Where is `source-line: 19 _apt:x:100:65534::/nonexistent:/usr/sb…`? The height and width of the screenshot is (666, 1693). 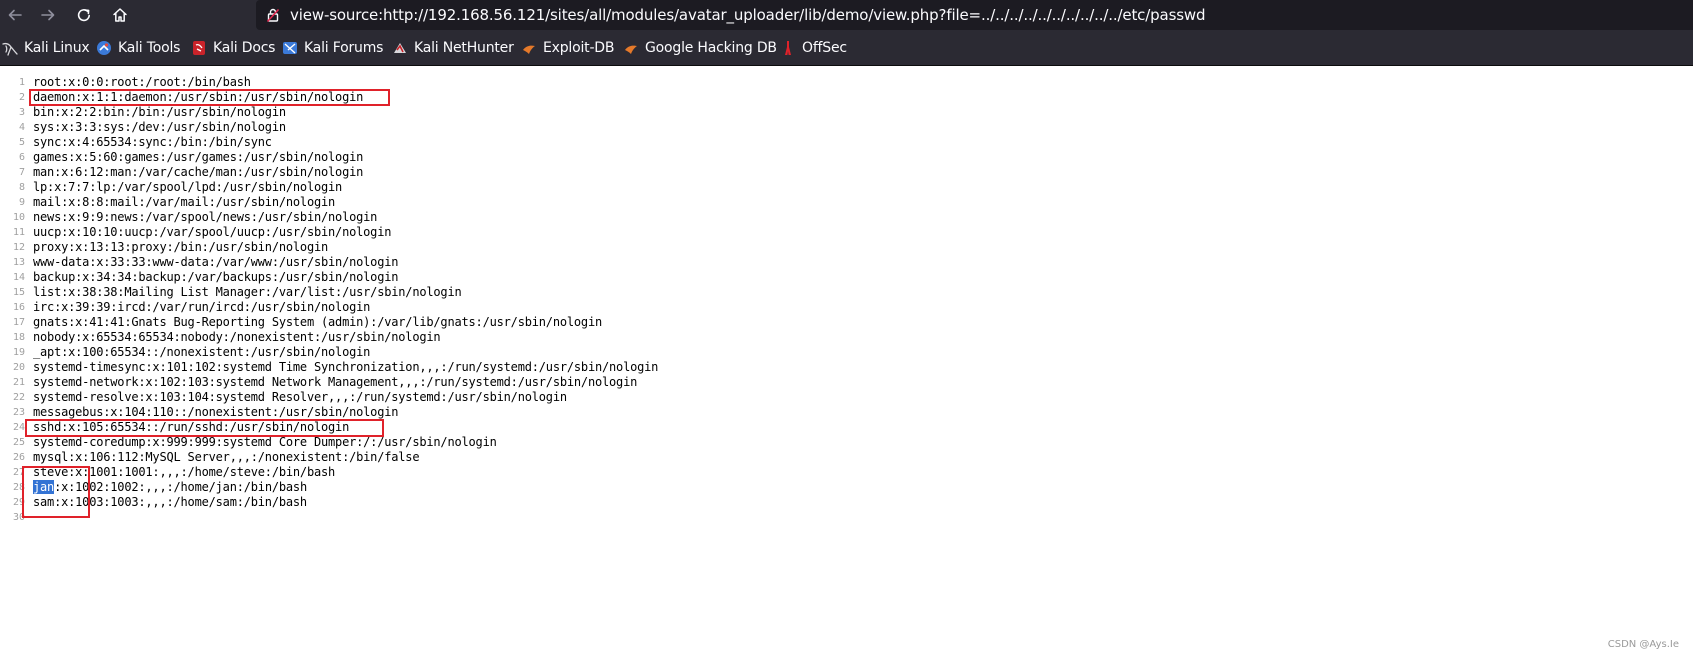 source-line: 19 _apt:x:100:65534::/nonexistent:/usr/sb… is located at coordinates (846, 352).